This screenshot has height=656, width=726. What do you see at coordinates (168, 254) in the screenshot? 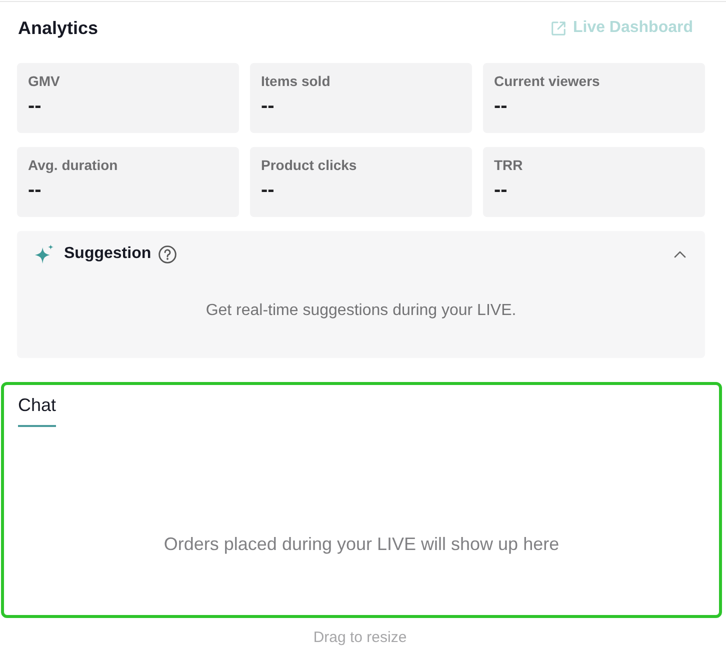
I see `help-icon` at bounding box center [168, 254].